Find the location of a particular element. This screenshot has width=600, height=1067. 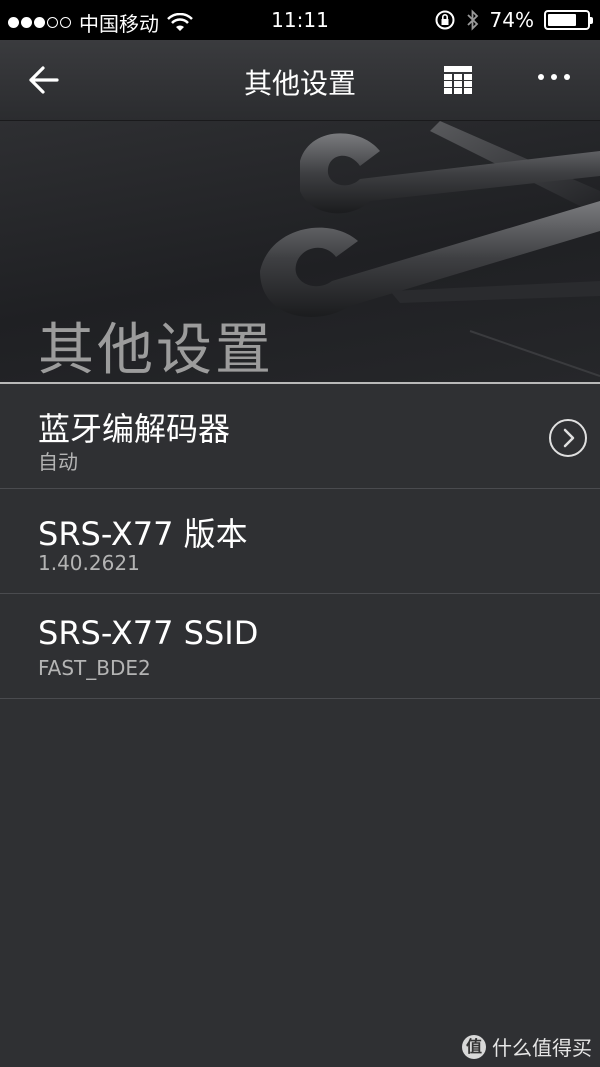

battery-icon is located at coordinates (568, 20).